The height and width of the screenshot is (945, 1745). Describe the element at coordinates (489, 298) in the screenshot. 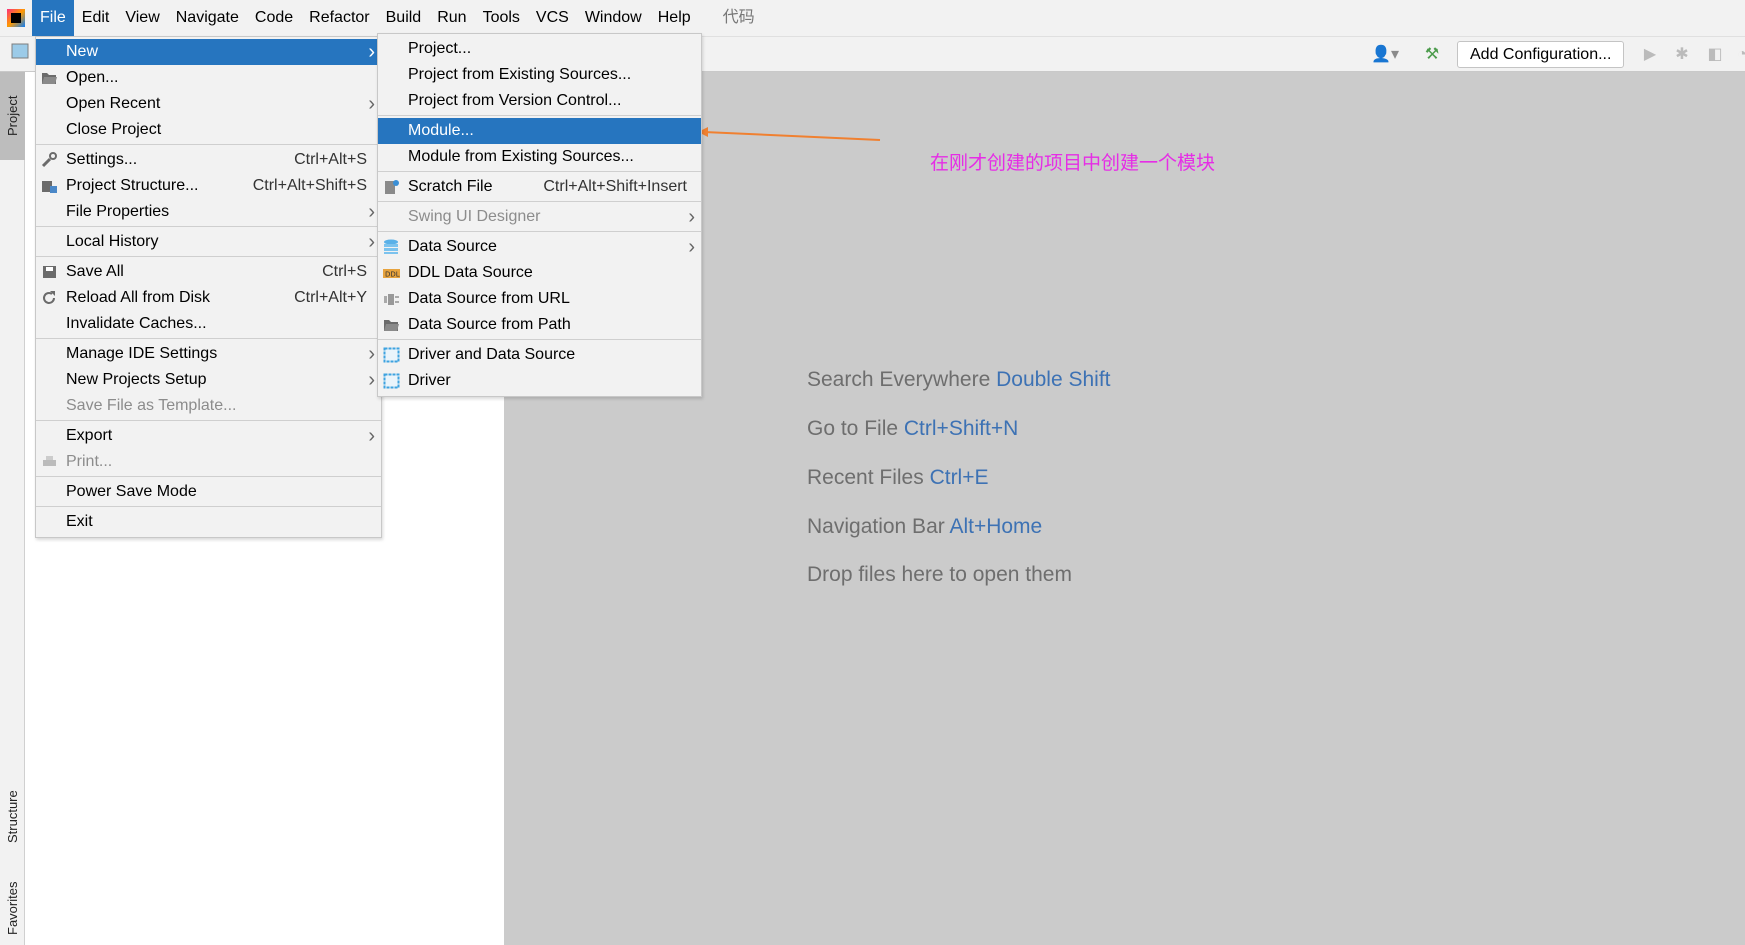

I see `menu-item-label: Data Source from URL` at that location.